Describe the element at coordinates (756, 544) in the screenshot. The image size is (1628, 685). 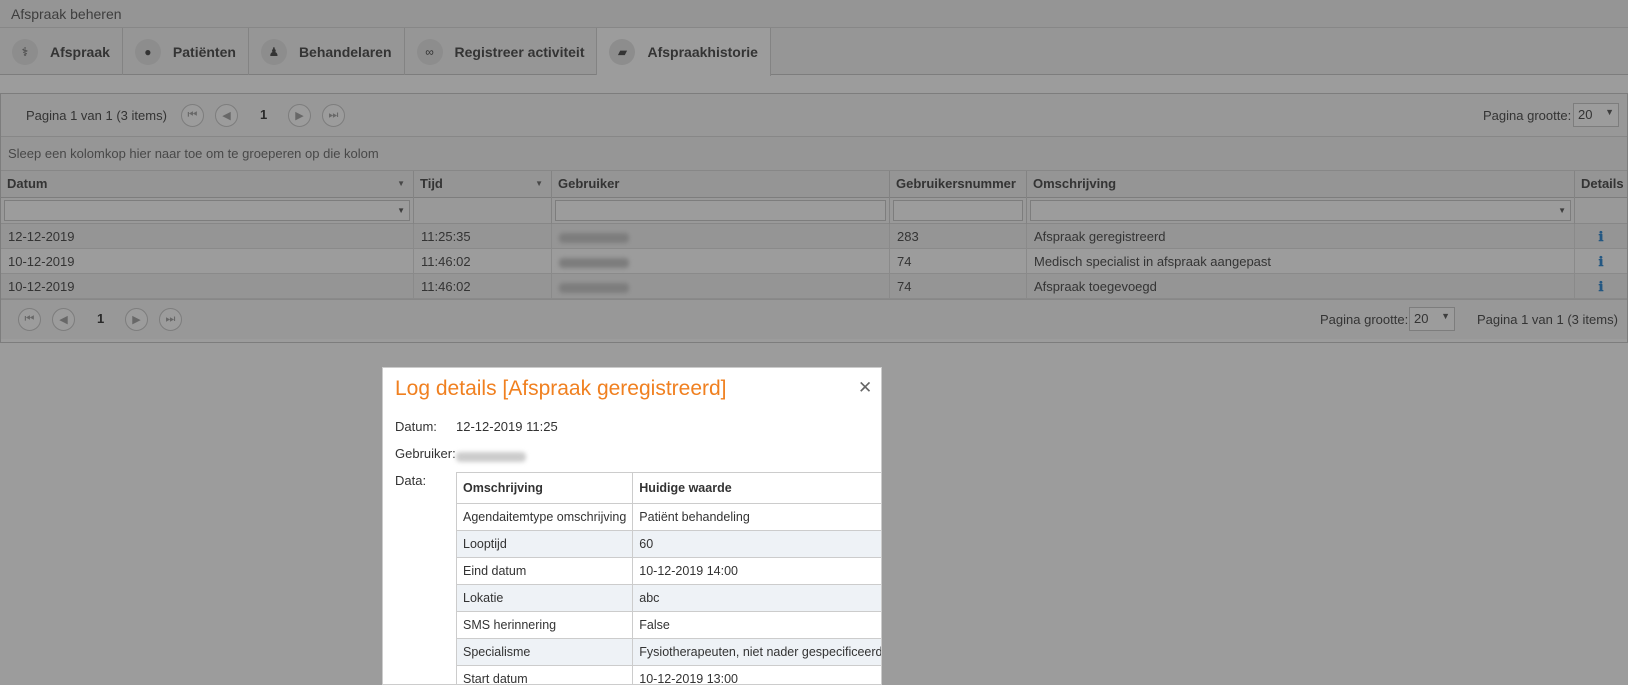
I see `field-value: 60` at that location.